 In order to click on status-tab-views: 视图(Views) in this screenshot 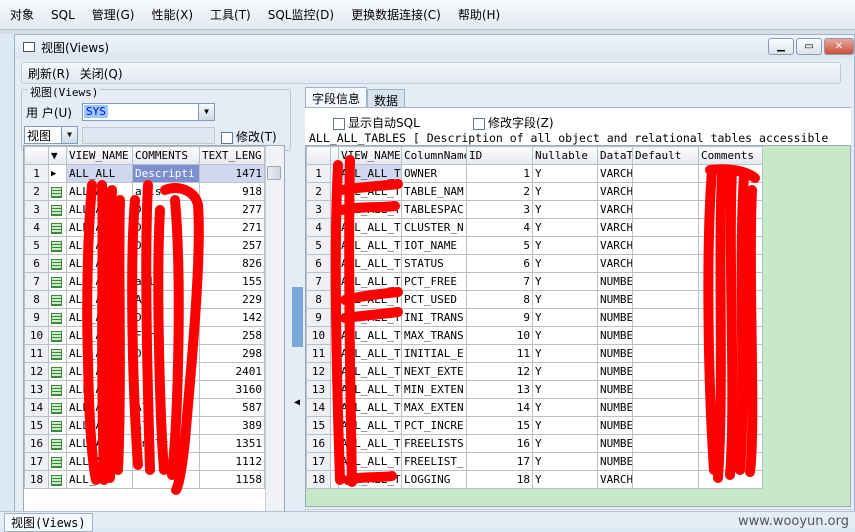, I will do `click(48, 522)`.